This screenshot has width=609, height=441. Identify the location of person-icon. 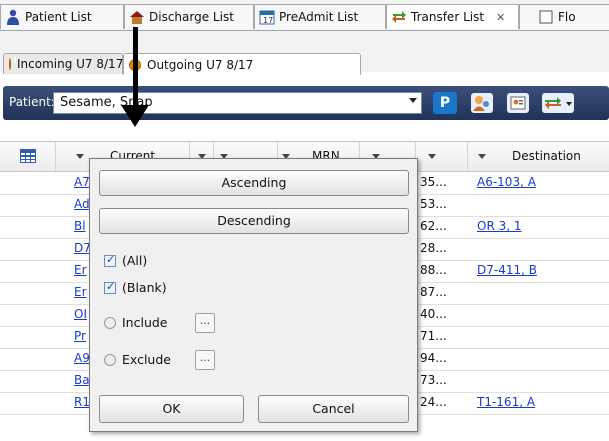
(13, 17).